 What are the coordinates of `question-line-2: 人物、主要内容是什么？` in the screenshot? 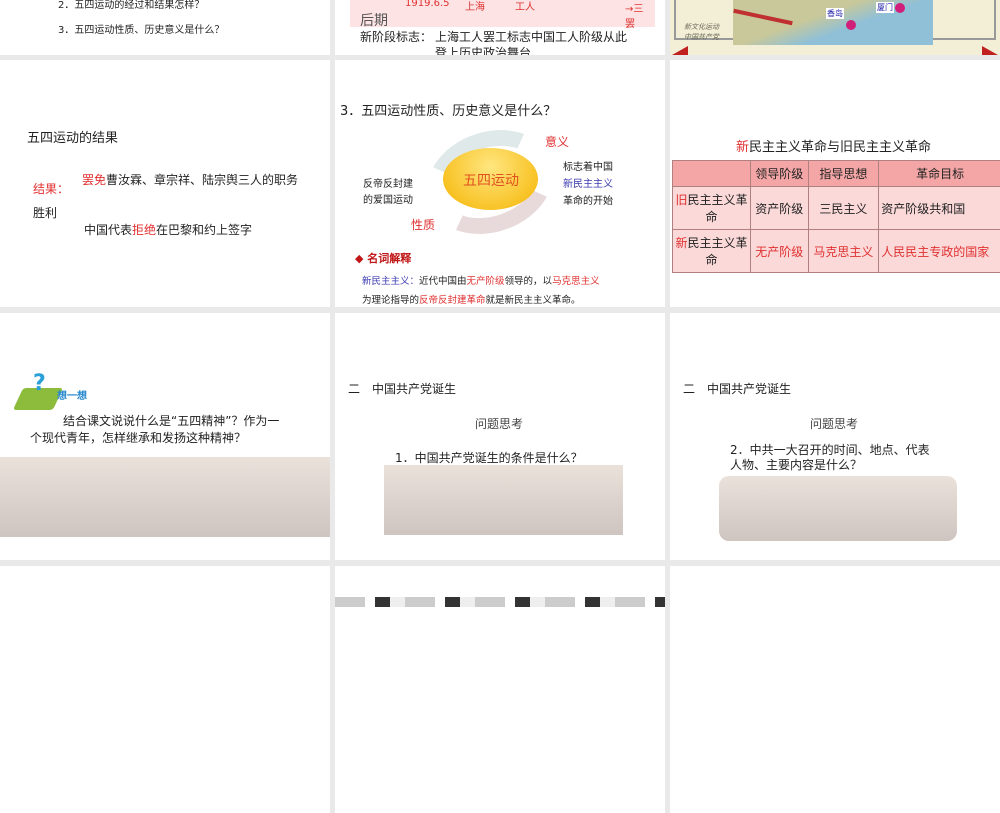 It's located at (796, 464).